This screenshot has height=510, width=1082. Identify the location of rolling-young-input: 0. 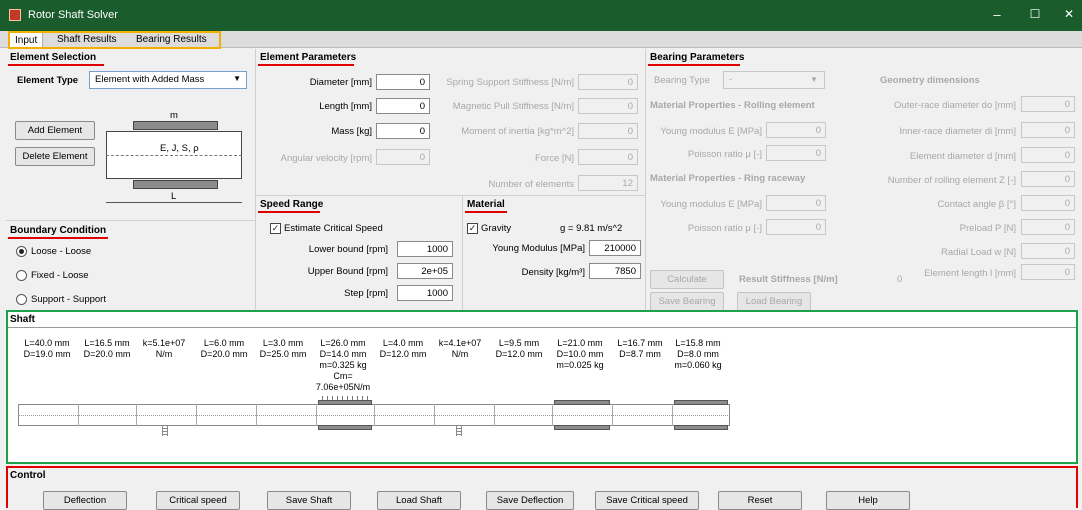
(796, 130).